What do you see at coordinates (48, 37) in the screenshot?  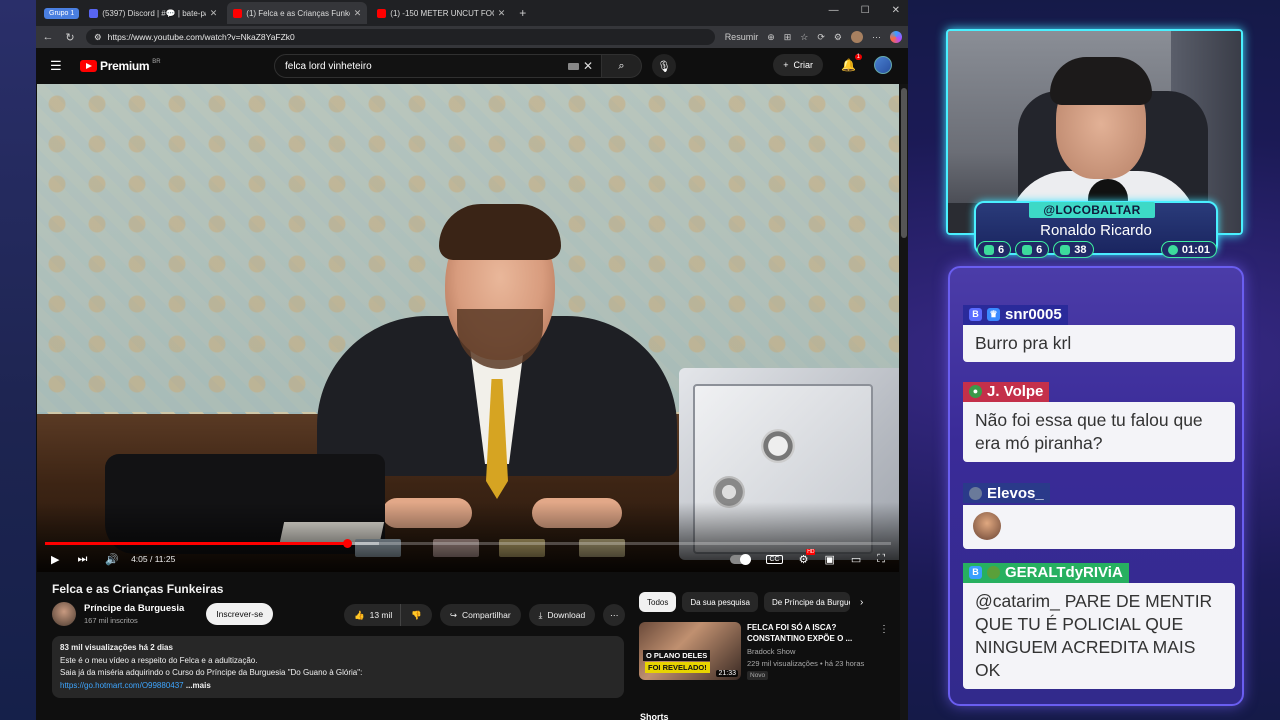 I see `back-icon: ←` at bounding box center [48, 37].